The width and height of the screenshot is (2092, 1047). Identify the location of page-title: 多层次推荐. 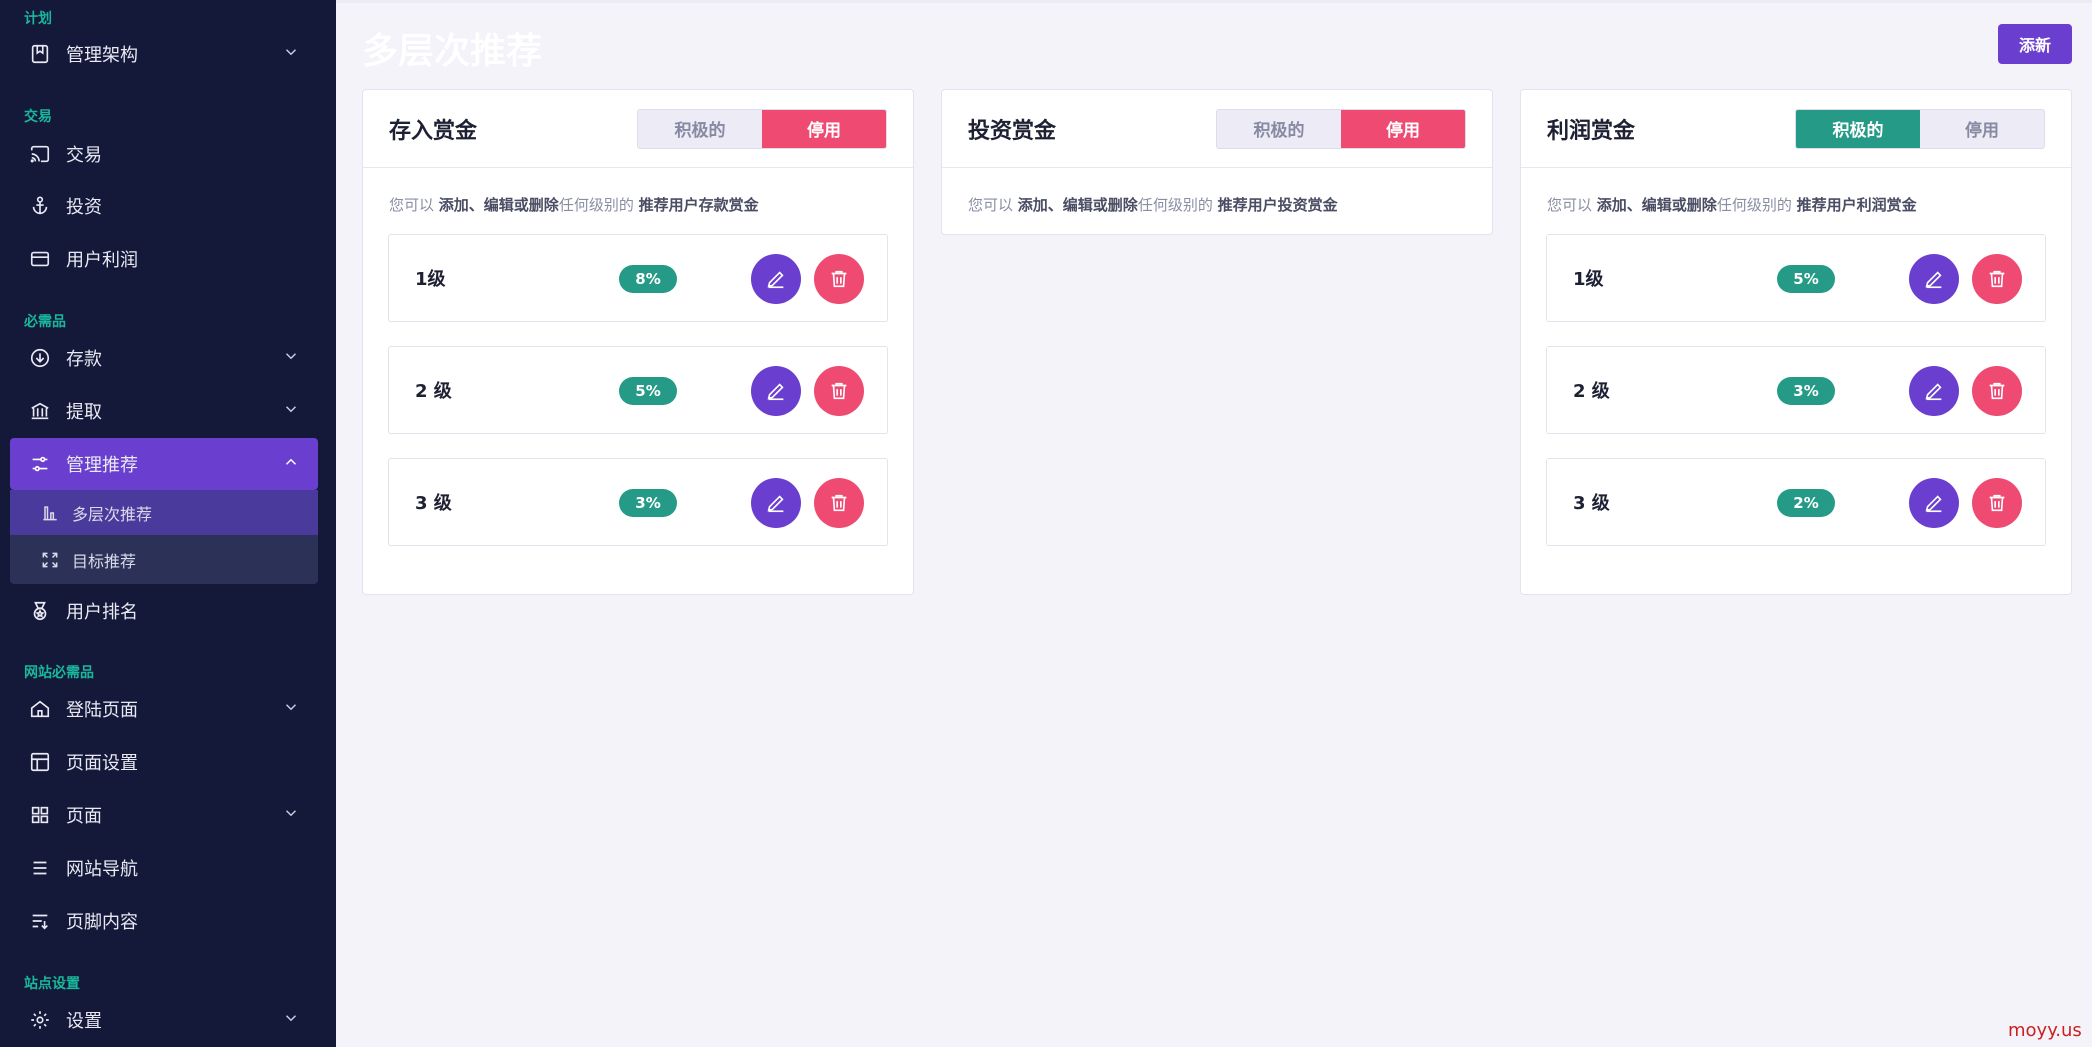
(452, 51).